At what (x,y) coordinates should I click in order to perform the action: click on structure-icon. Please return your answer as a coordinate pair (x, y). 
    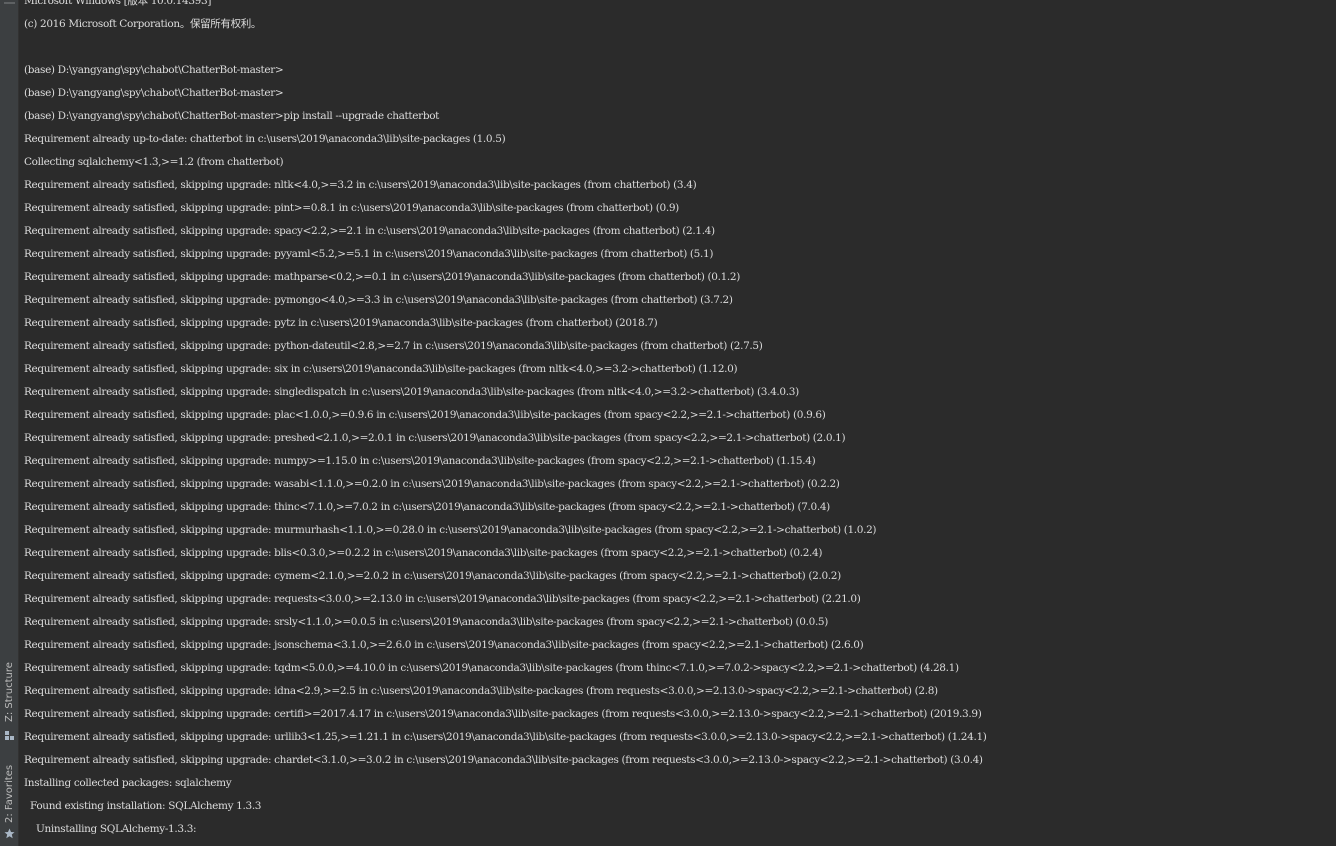
    Looking at the image, I should click on (9, 735).